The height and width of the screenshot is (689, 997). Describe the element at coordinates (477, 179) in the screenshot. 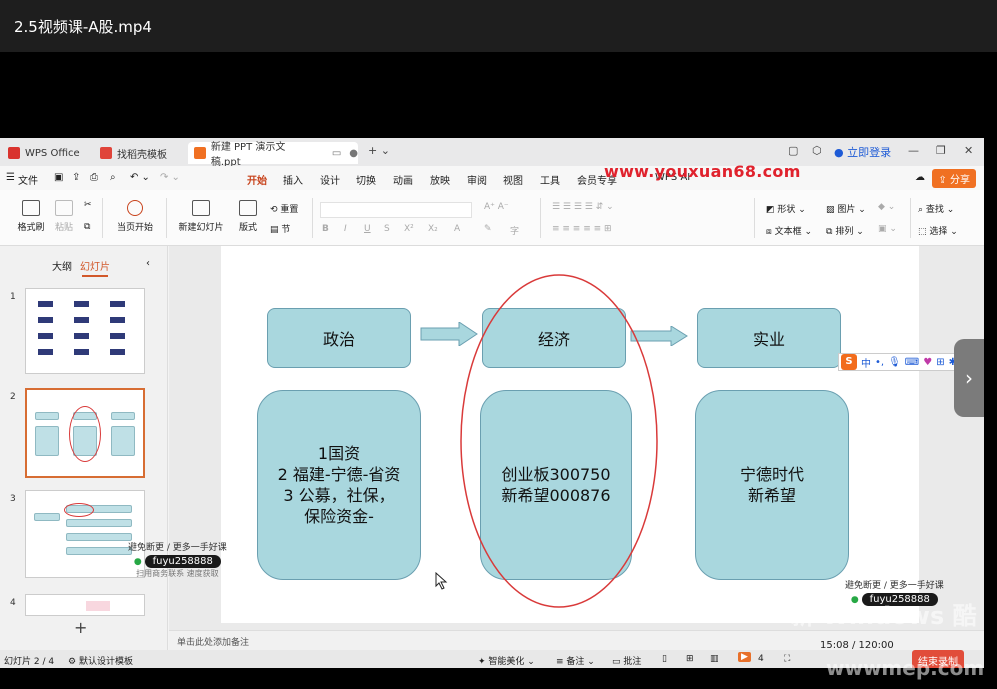

I see `menu-review: 审阅` at that location.